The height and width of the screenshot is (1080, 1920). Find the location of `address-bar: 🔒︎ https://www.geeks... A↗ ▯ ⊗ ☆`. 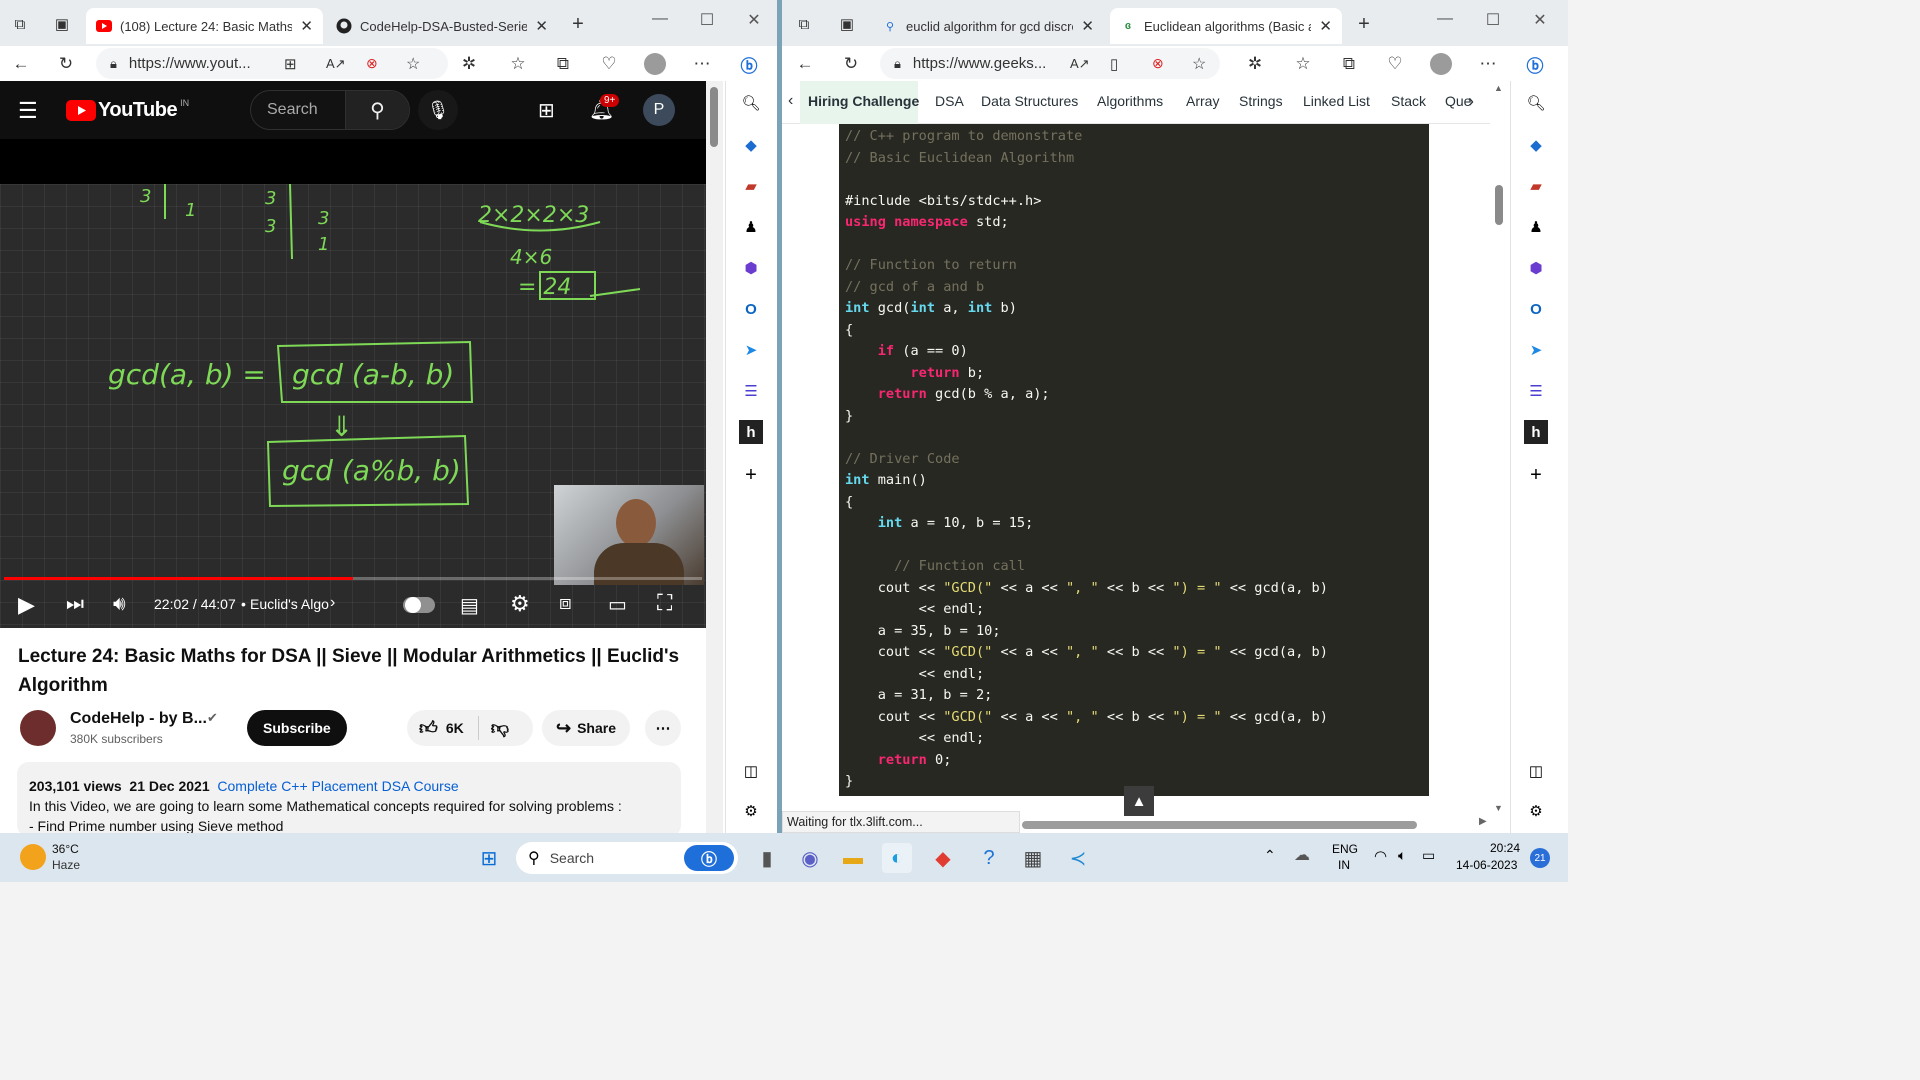

address-bar: 🔒︎ https://www.geeks... A↗ ▯ ⊗ ☆ is located at coordinates (1050, 63).